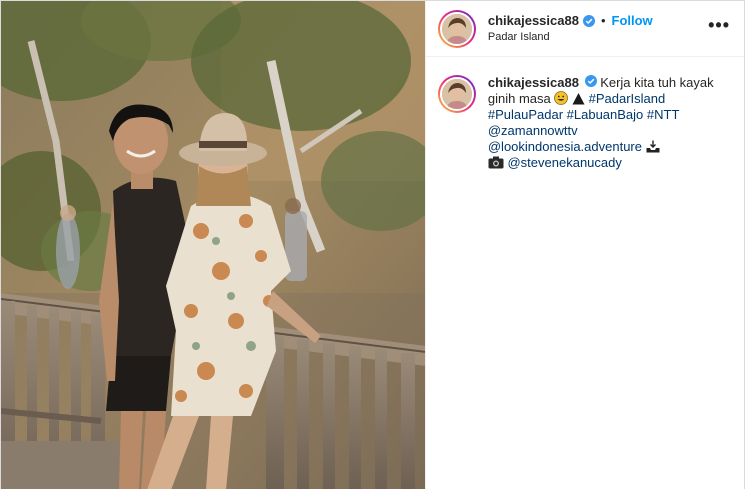 The image size is (745, 489). I want to click on mention-link: @zamannowttv, so click(533, 130).